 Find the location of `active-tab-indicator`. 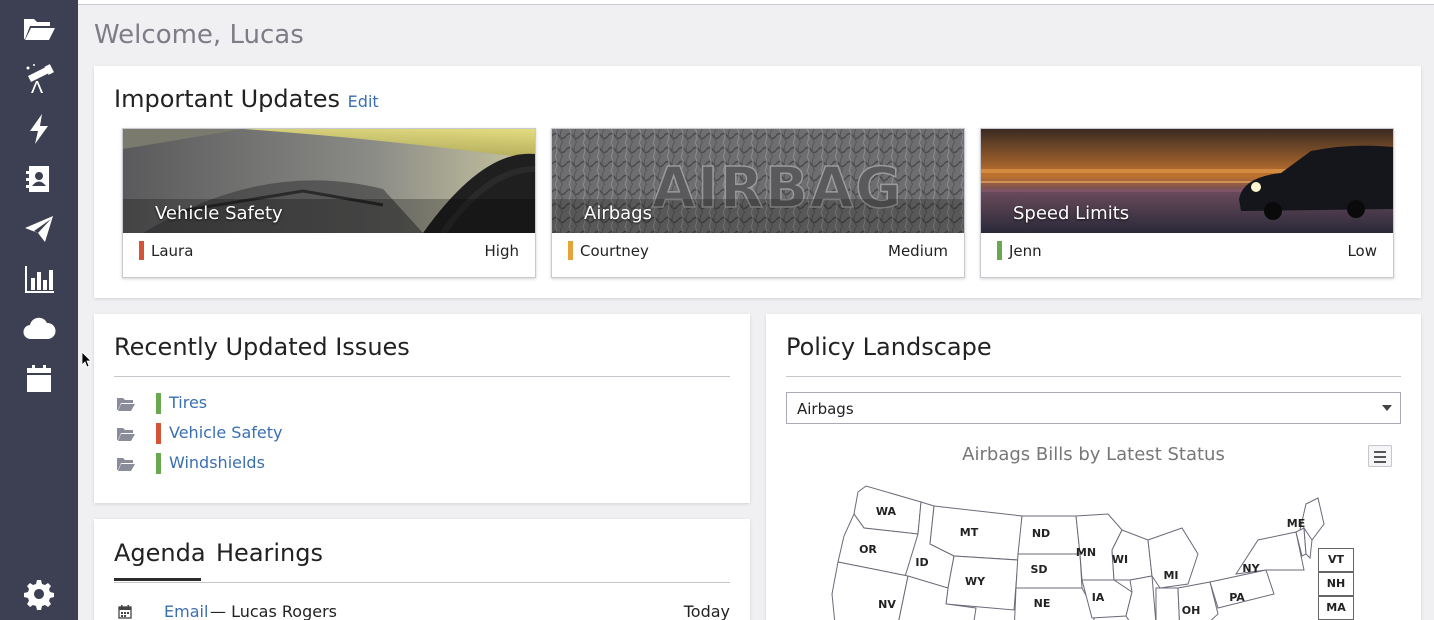

active-tab-indicator is located at coordinates (157, 579).